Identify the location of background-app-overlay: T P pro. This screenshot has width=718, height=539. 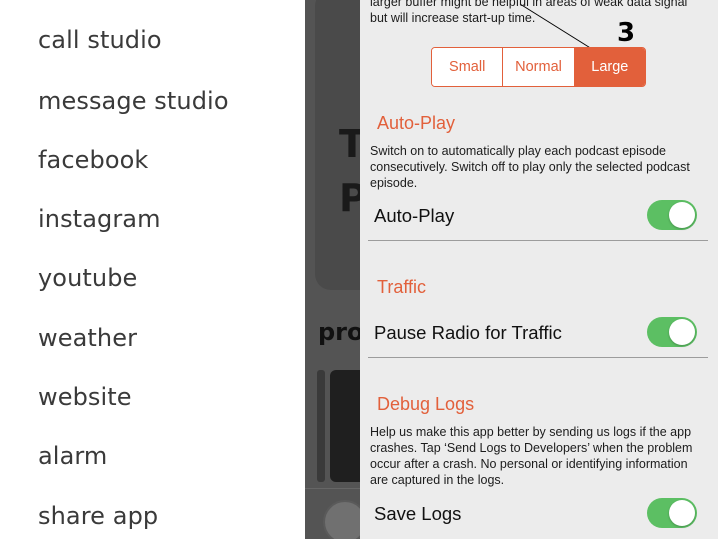
(332, 269).